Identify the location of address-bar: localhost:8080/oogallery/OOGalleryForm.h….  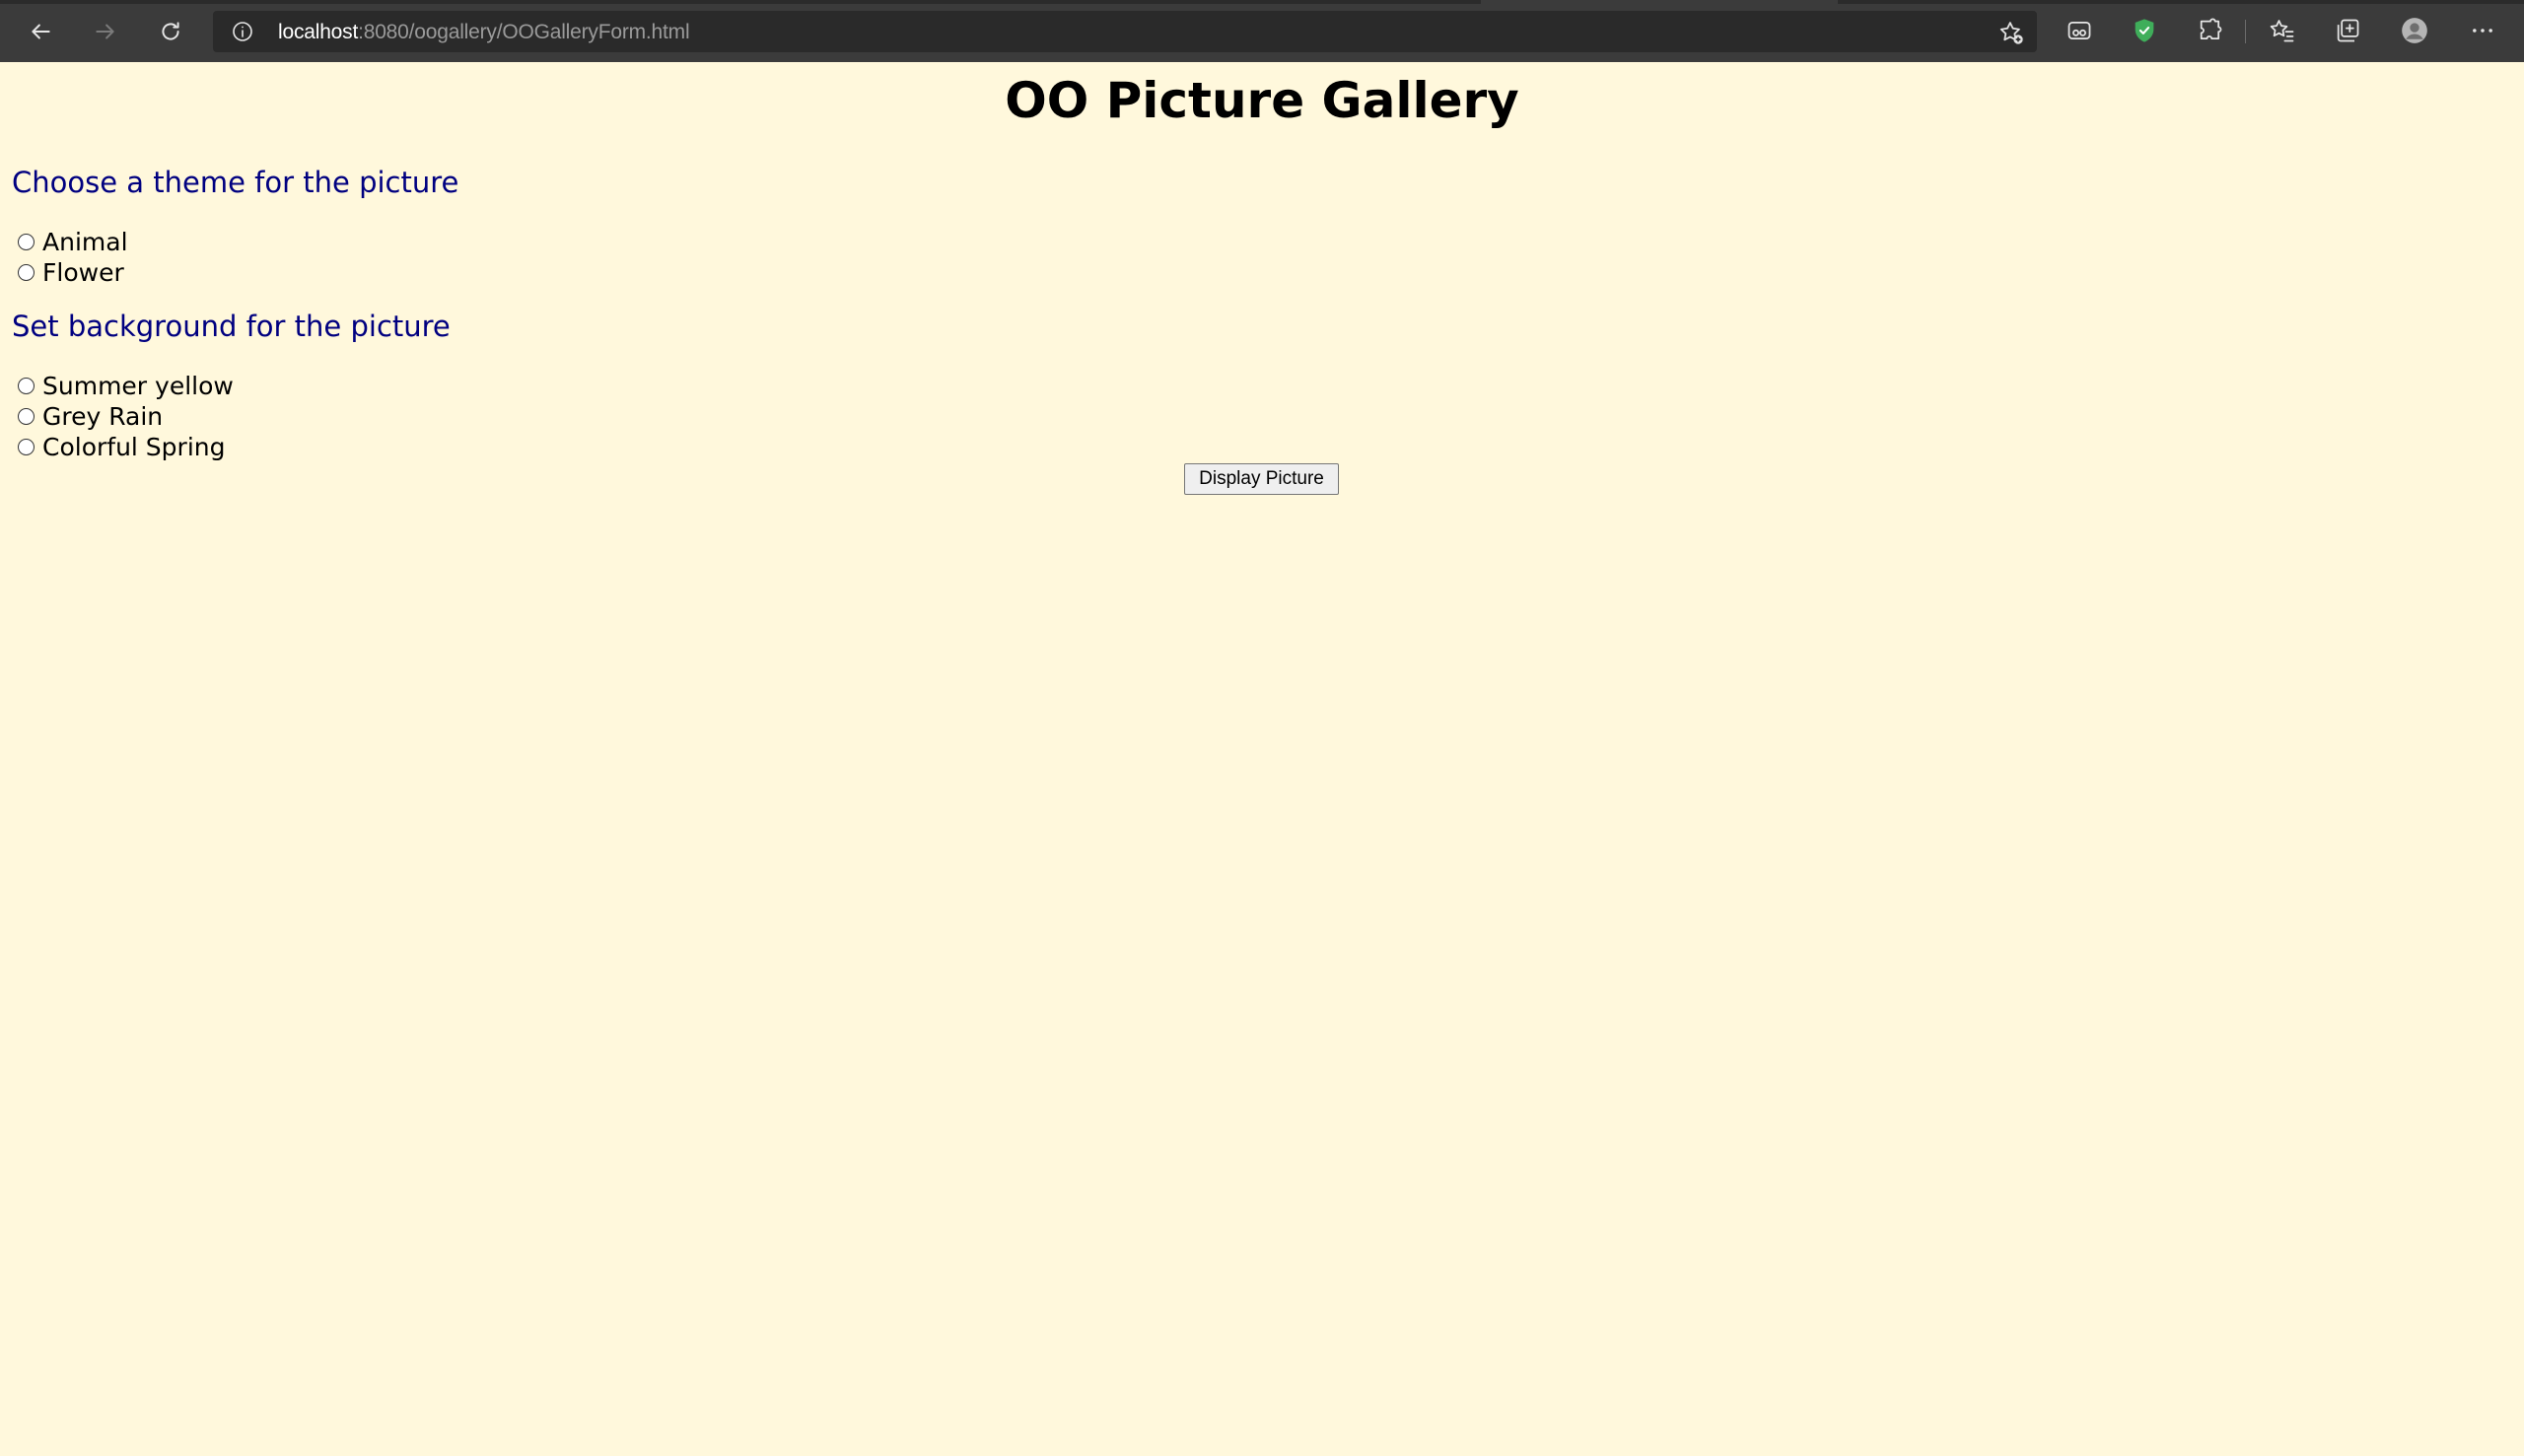
(1125, 31).